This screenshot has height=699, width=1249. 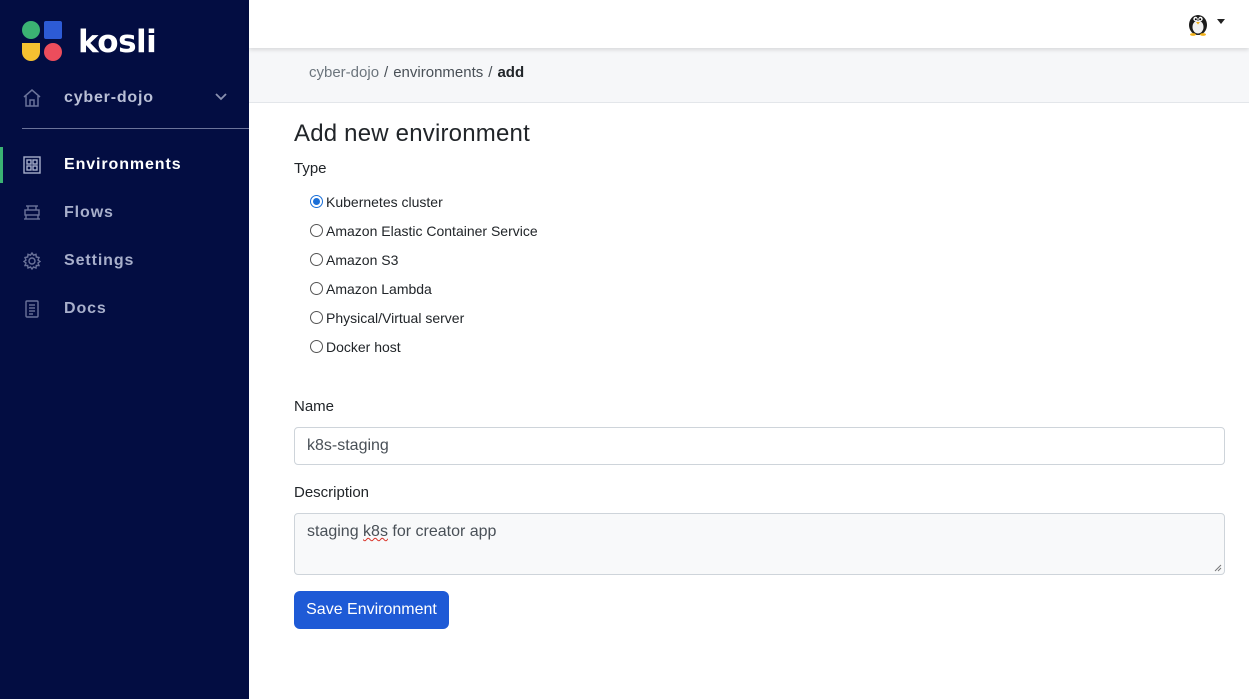 What do you see at coordinates (749, 75) in the screenshot?
I see `breadcrumb-bar: cyber-dojo / environments / add` at bounding box center [749, 75].